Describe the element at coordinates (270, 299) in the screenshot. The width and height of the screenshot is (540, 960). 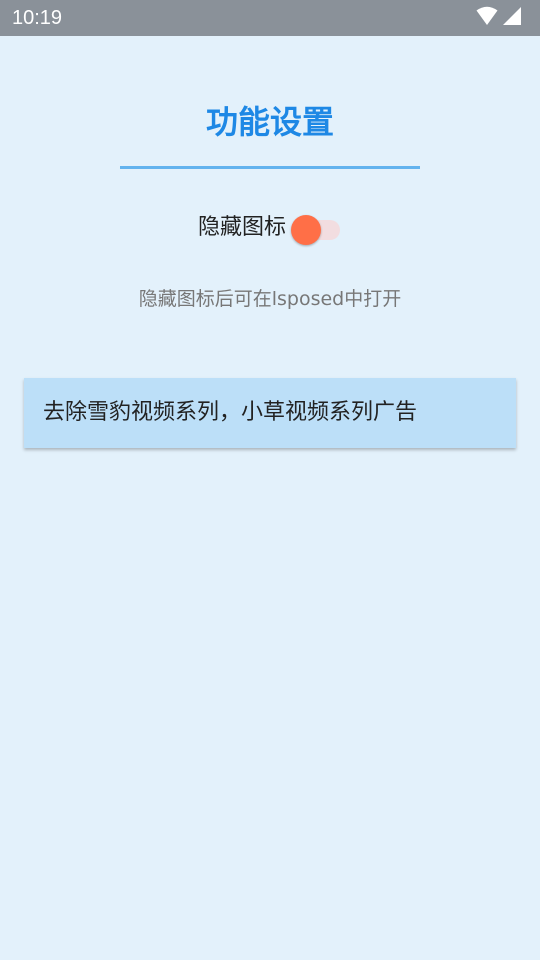
I see `hide-icon-hint: 隐藏图标后可在lsposed中打开` at that location.